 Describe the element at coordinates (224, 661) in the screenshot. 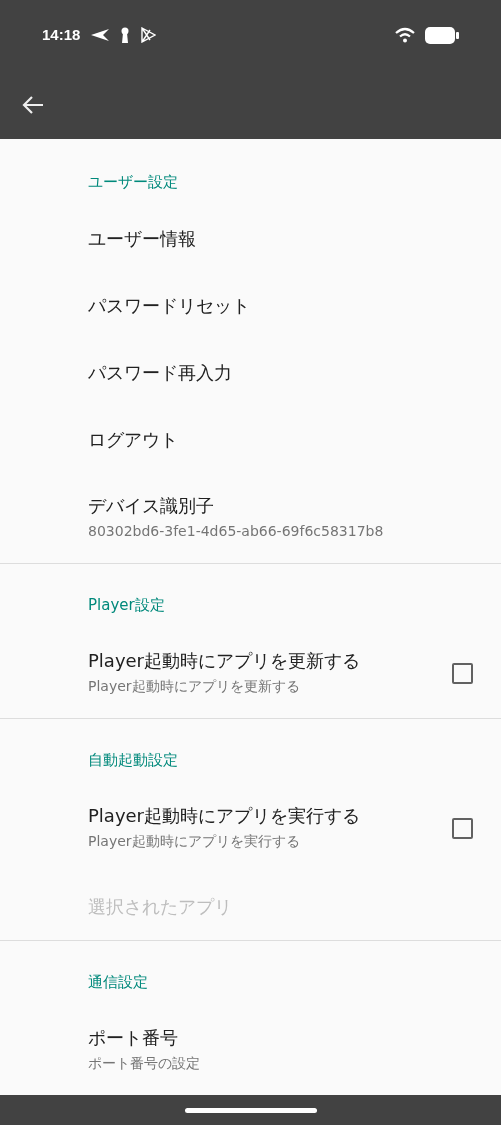

I see `preference-title: Player起動時にアプリを更新する` at that location.